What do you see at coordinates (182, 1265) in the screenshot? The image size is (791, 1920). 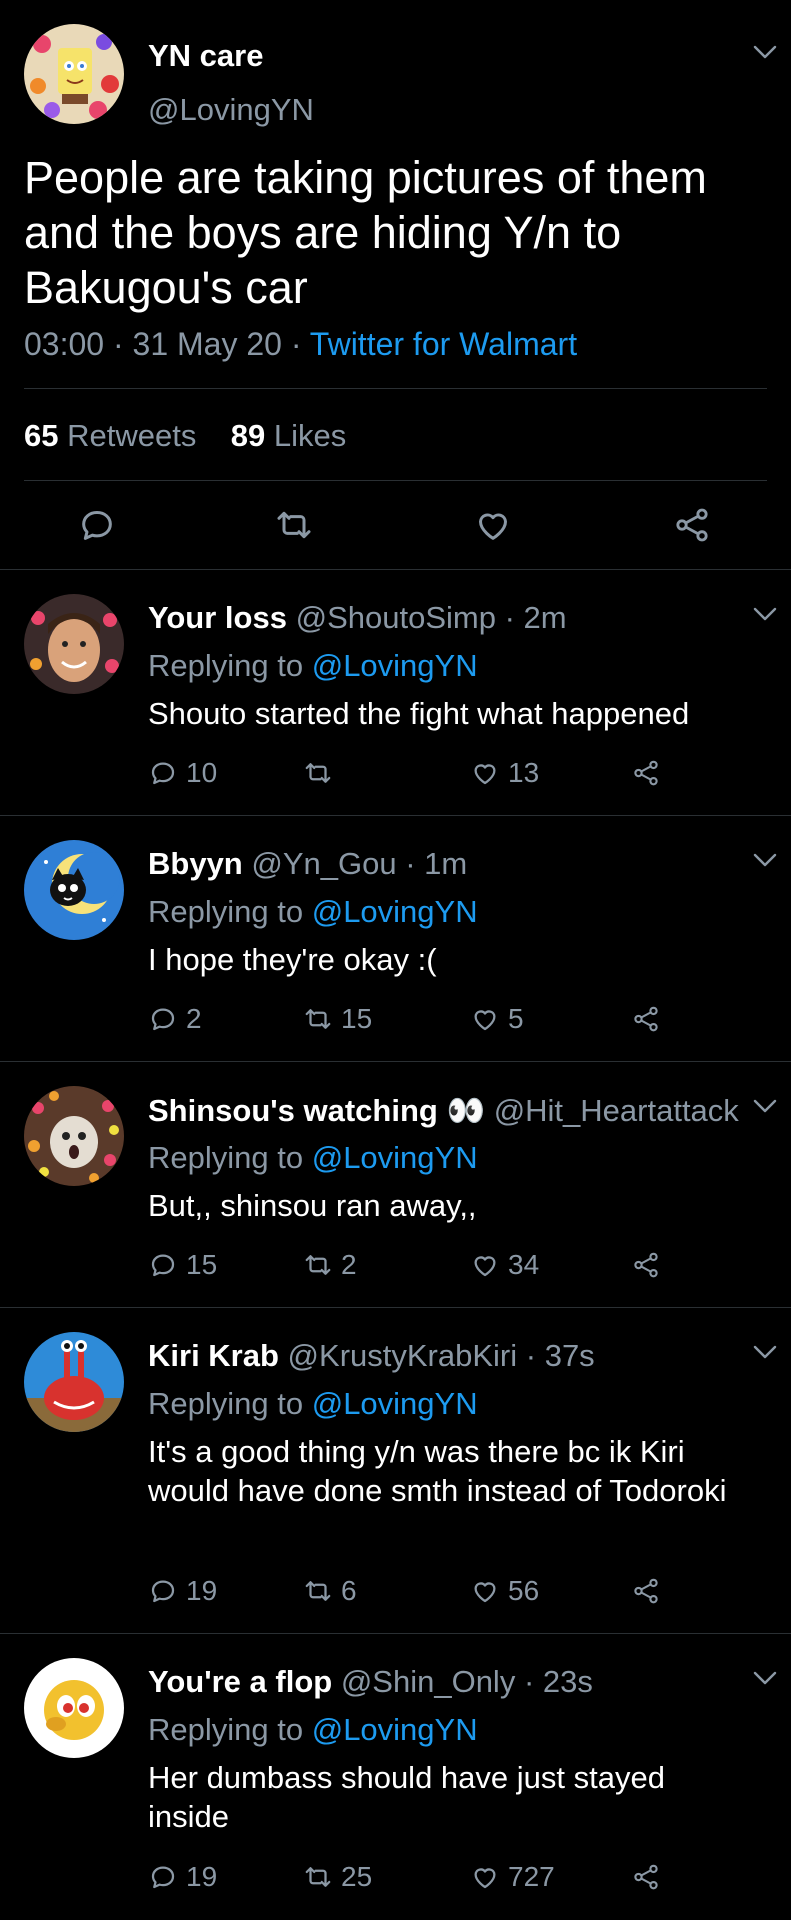 I see `reply-button: 15` at bounding box center [182, 1265].